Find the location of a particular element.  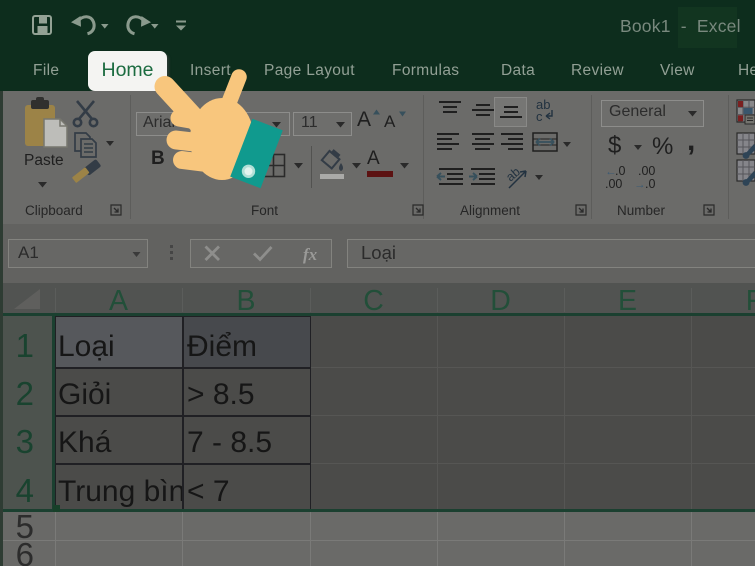

svg-text: c is located at coordinates (539, 116).